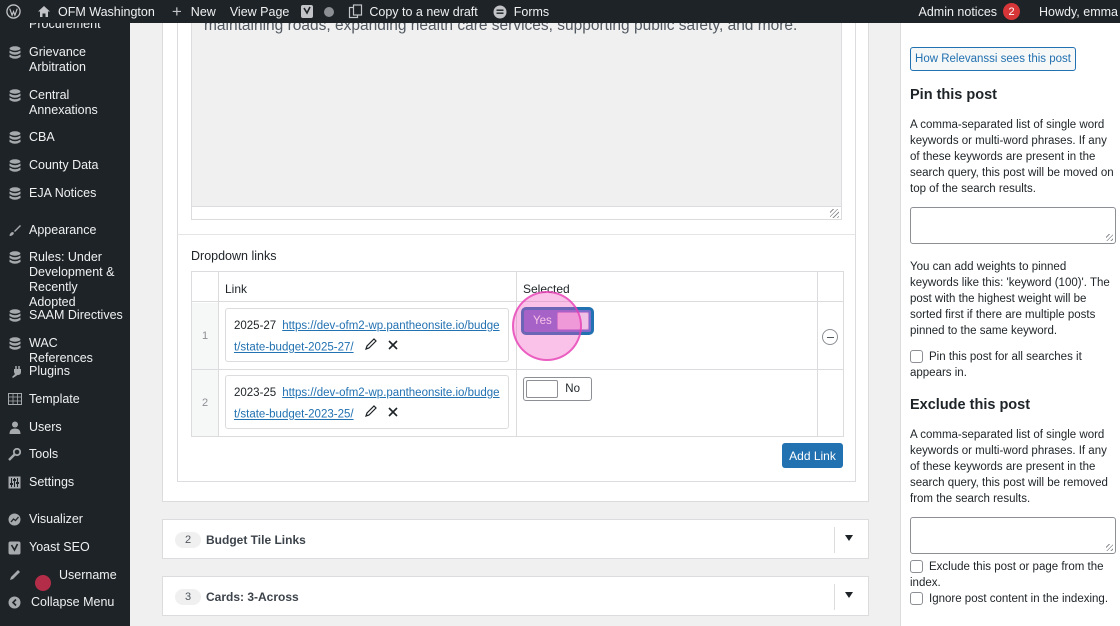  What do you see at coordinates (65, 351) in the screenshot?
I see `menu-item-wac-references: WAC References` at bounding box center [65, 351].